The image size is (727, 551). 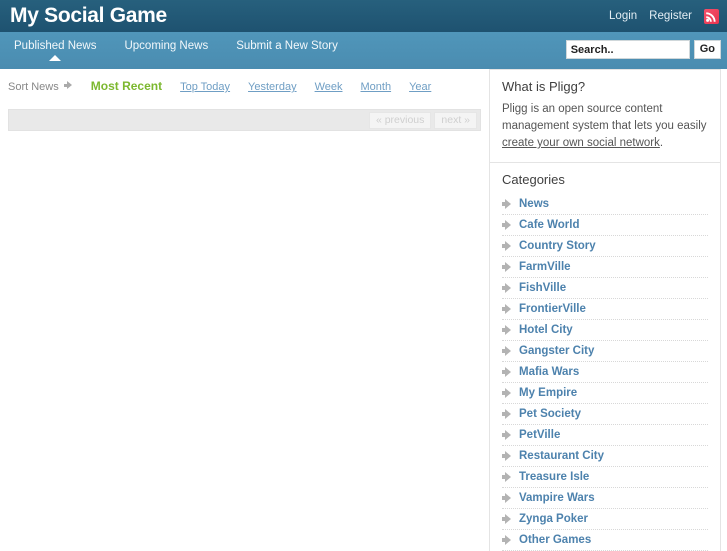 What do you see at coordinates (670, 16) in the screenshot?
I see `register-link: Register` at bounding box center [670, 16].